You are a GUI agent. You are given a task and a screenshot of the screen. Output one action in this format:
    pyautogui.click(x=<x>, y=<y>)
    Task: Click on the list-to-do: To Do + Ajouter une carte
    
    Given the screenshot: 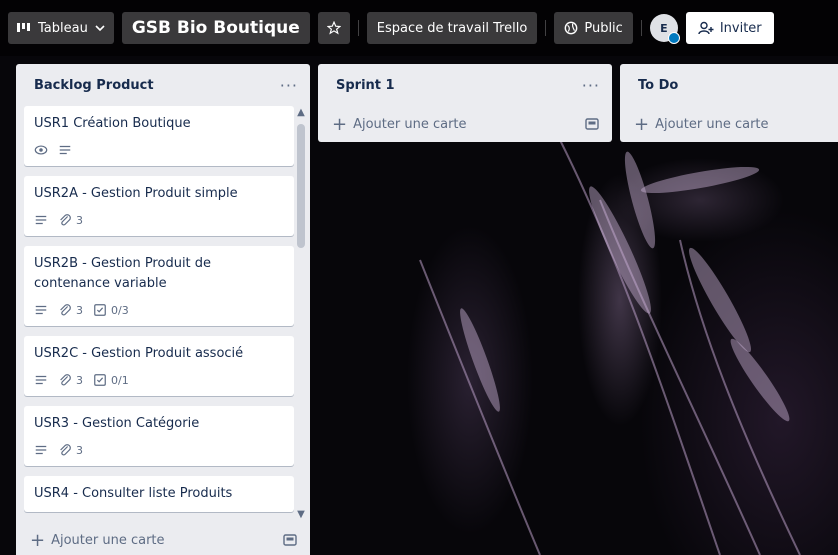 What is the action you would take?
    pyautogui.click(x=729, y=103)
    